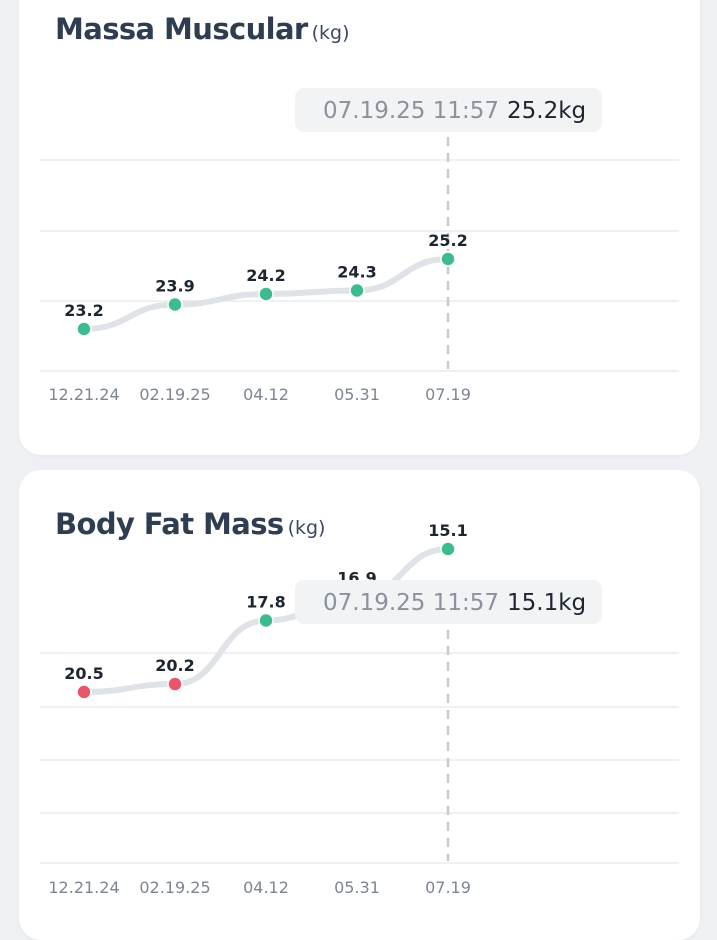 The width and height of the screenshot is (717, 940). Describe the element at coordinates (266, 887) in the screenshot. I see `body-fat-x-tick-label: 04.12` at that location.